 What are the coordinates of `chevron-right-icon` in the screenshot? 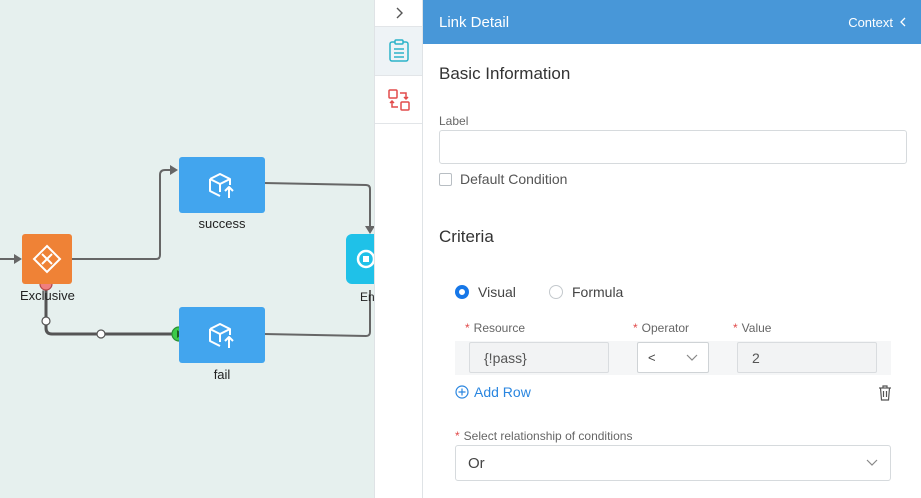 It's located at (399, 13).